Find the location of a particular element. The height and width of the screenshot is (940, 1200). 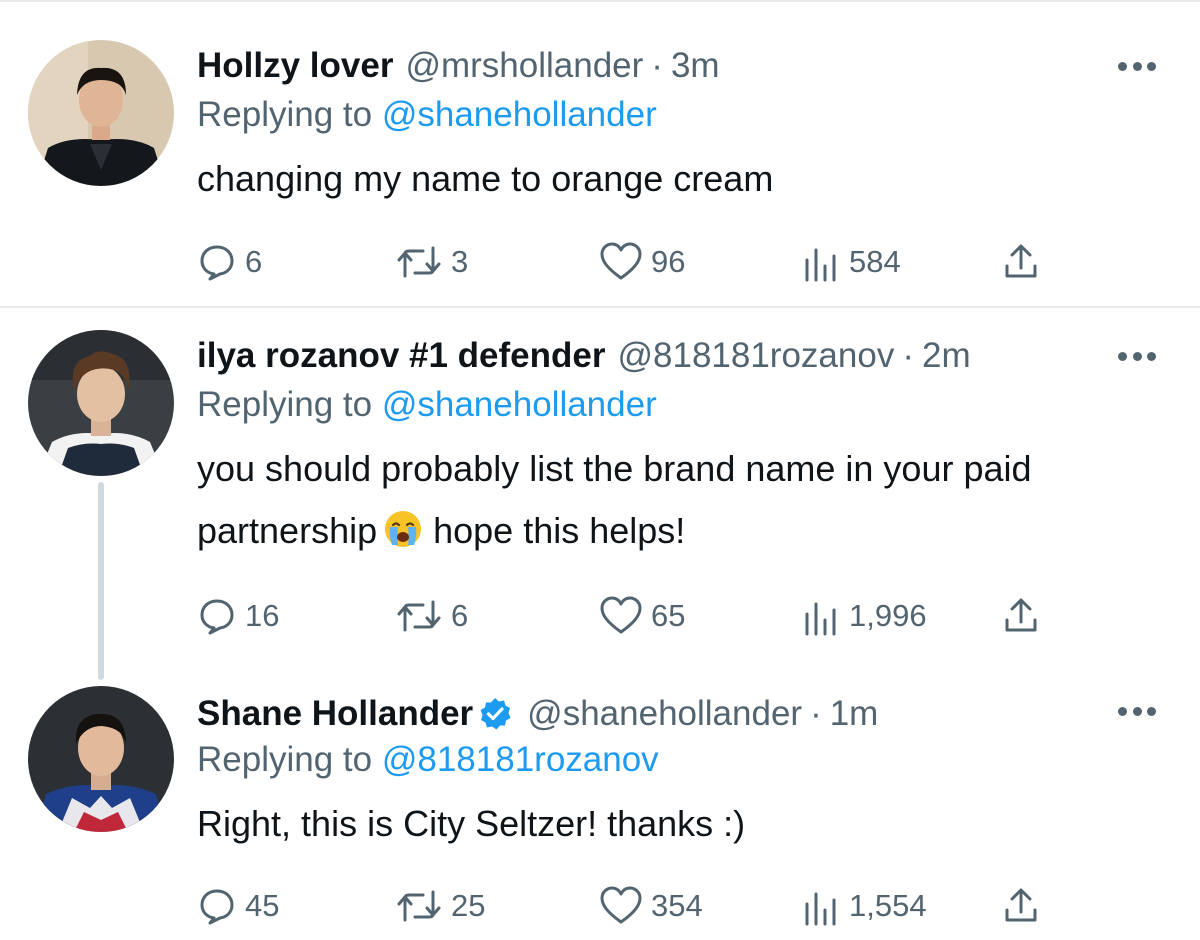

tweet-actions: 16 6 65 1,996 is located at coordinates (627, 616).